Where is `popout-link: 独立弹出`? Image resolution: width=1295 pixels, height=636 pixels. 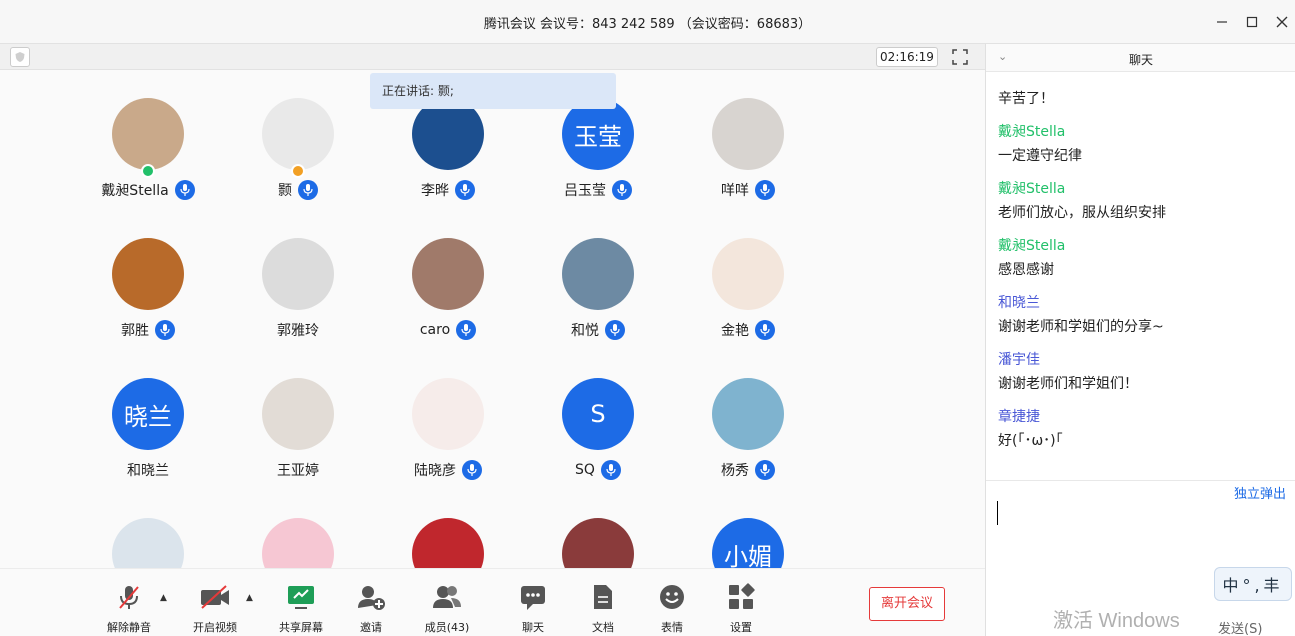
popout-link: 独立弹出 is located at coordinates (1260, 492).